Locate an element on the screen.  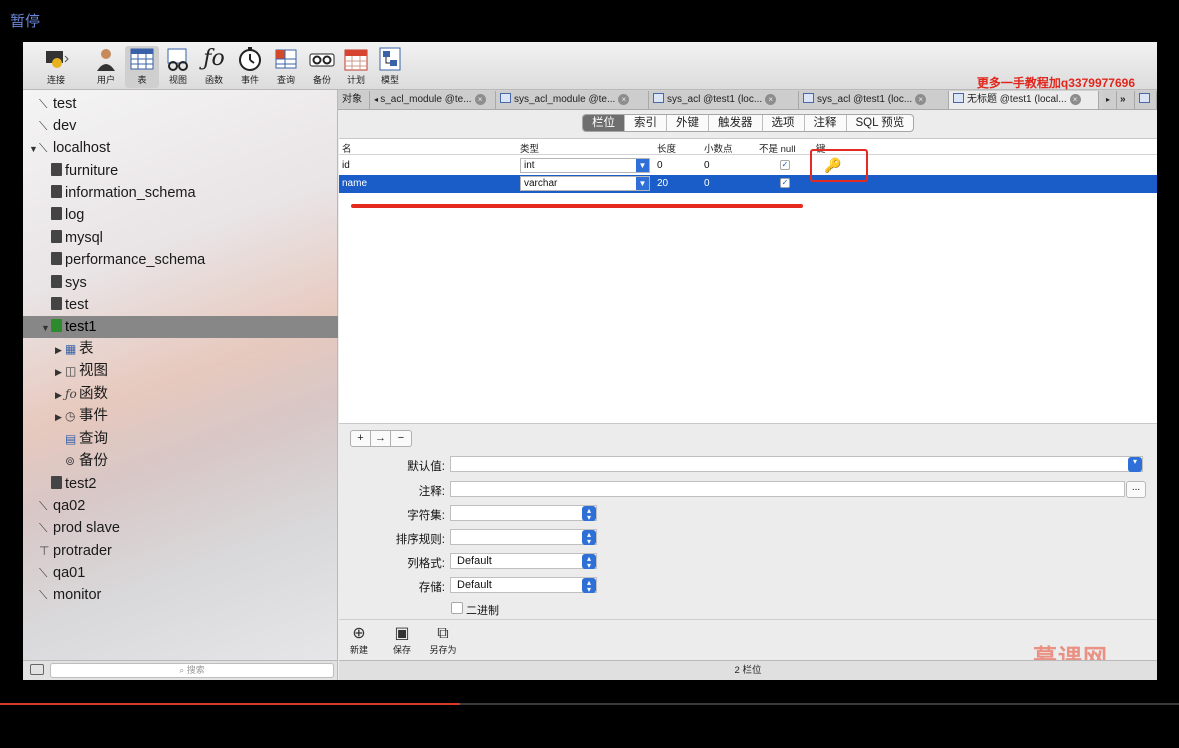
chevron-down-icon: ▾ is located at coordinates (1135, 464).